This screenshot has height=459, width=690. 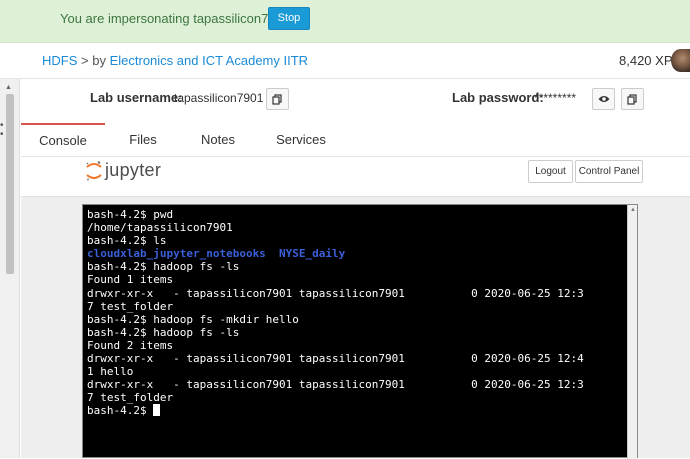 What do you see at coordinates (209, 60) in the screenshot?
I see `breadcrumb-author-link: Electronics and ICT Academy IITR` at bounding box center [209, 60].